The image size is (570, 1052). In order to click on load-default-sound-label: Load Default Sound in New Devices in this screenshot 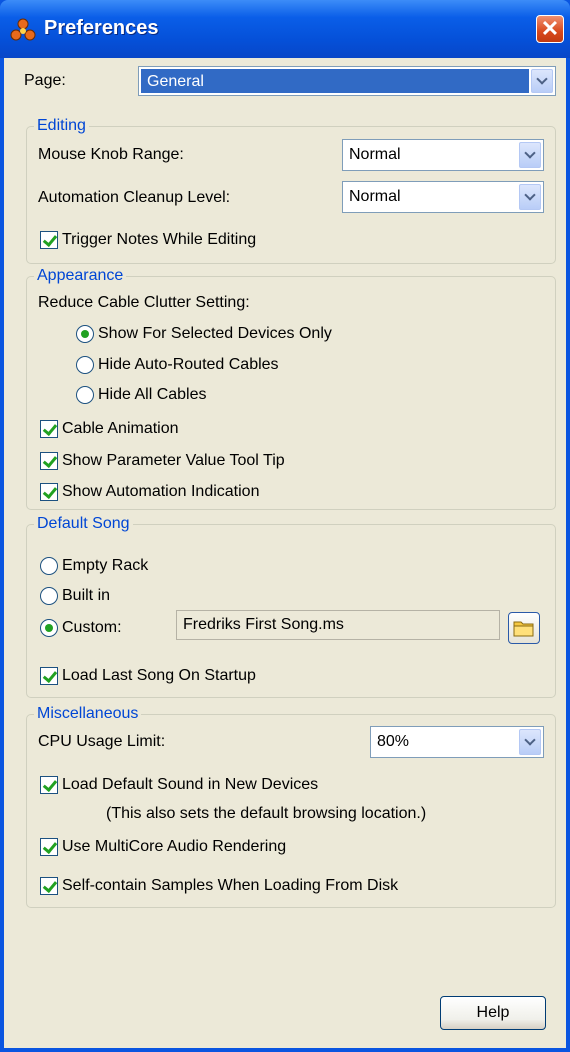, I will do `click(190, 785)`.